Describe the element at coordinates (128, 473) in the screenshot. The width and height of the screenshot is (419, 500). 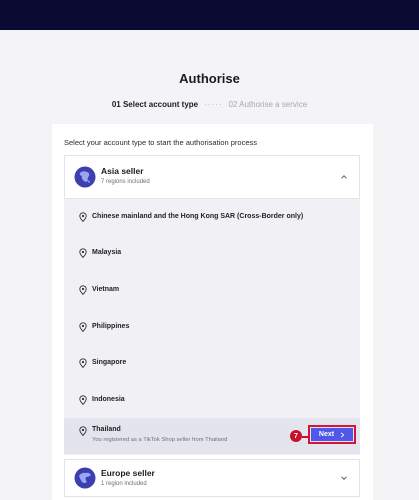
I see `europe-seller-title: Europe seller` at that location.